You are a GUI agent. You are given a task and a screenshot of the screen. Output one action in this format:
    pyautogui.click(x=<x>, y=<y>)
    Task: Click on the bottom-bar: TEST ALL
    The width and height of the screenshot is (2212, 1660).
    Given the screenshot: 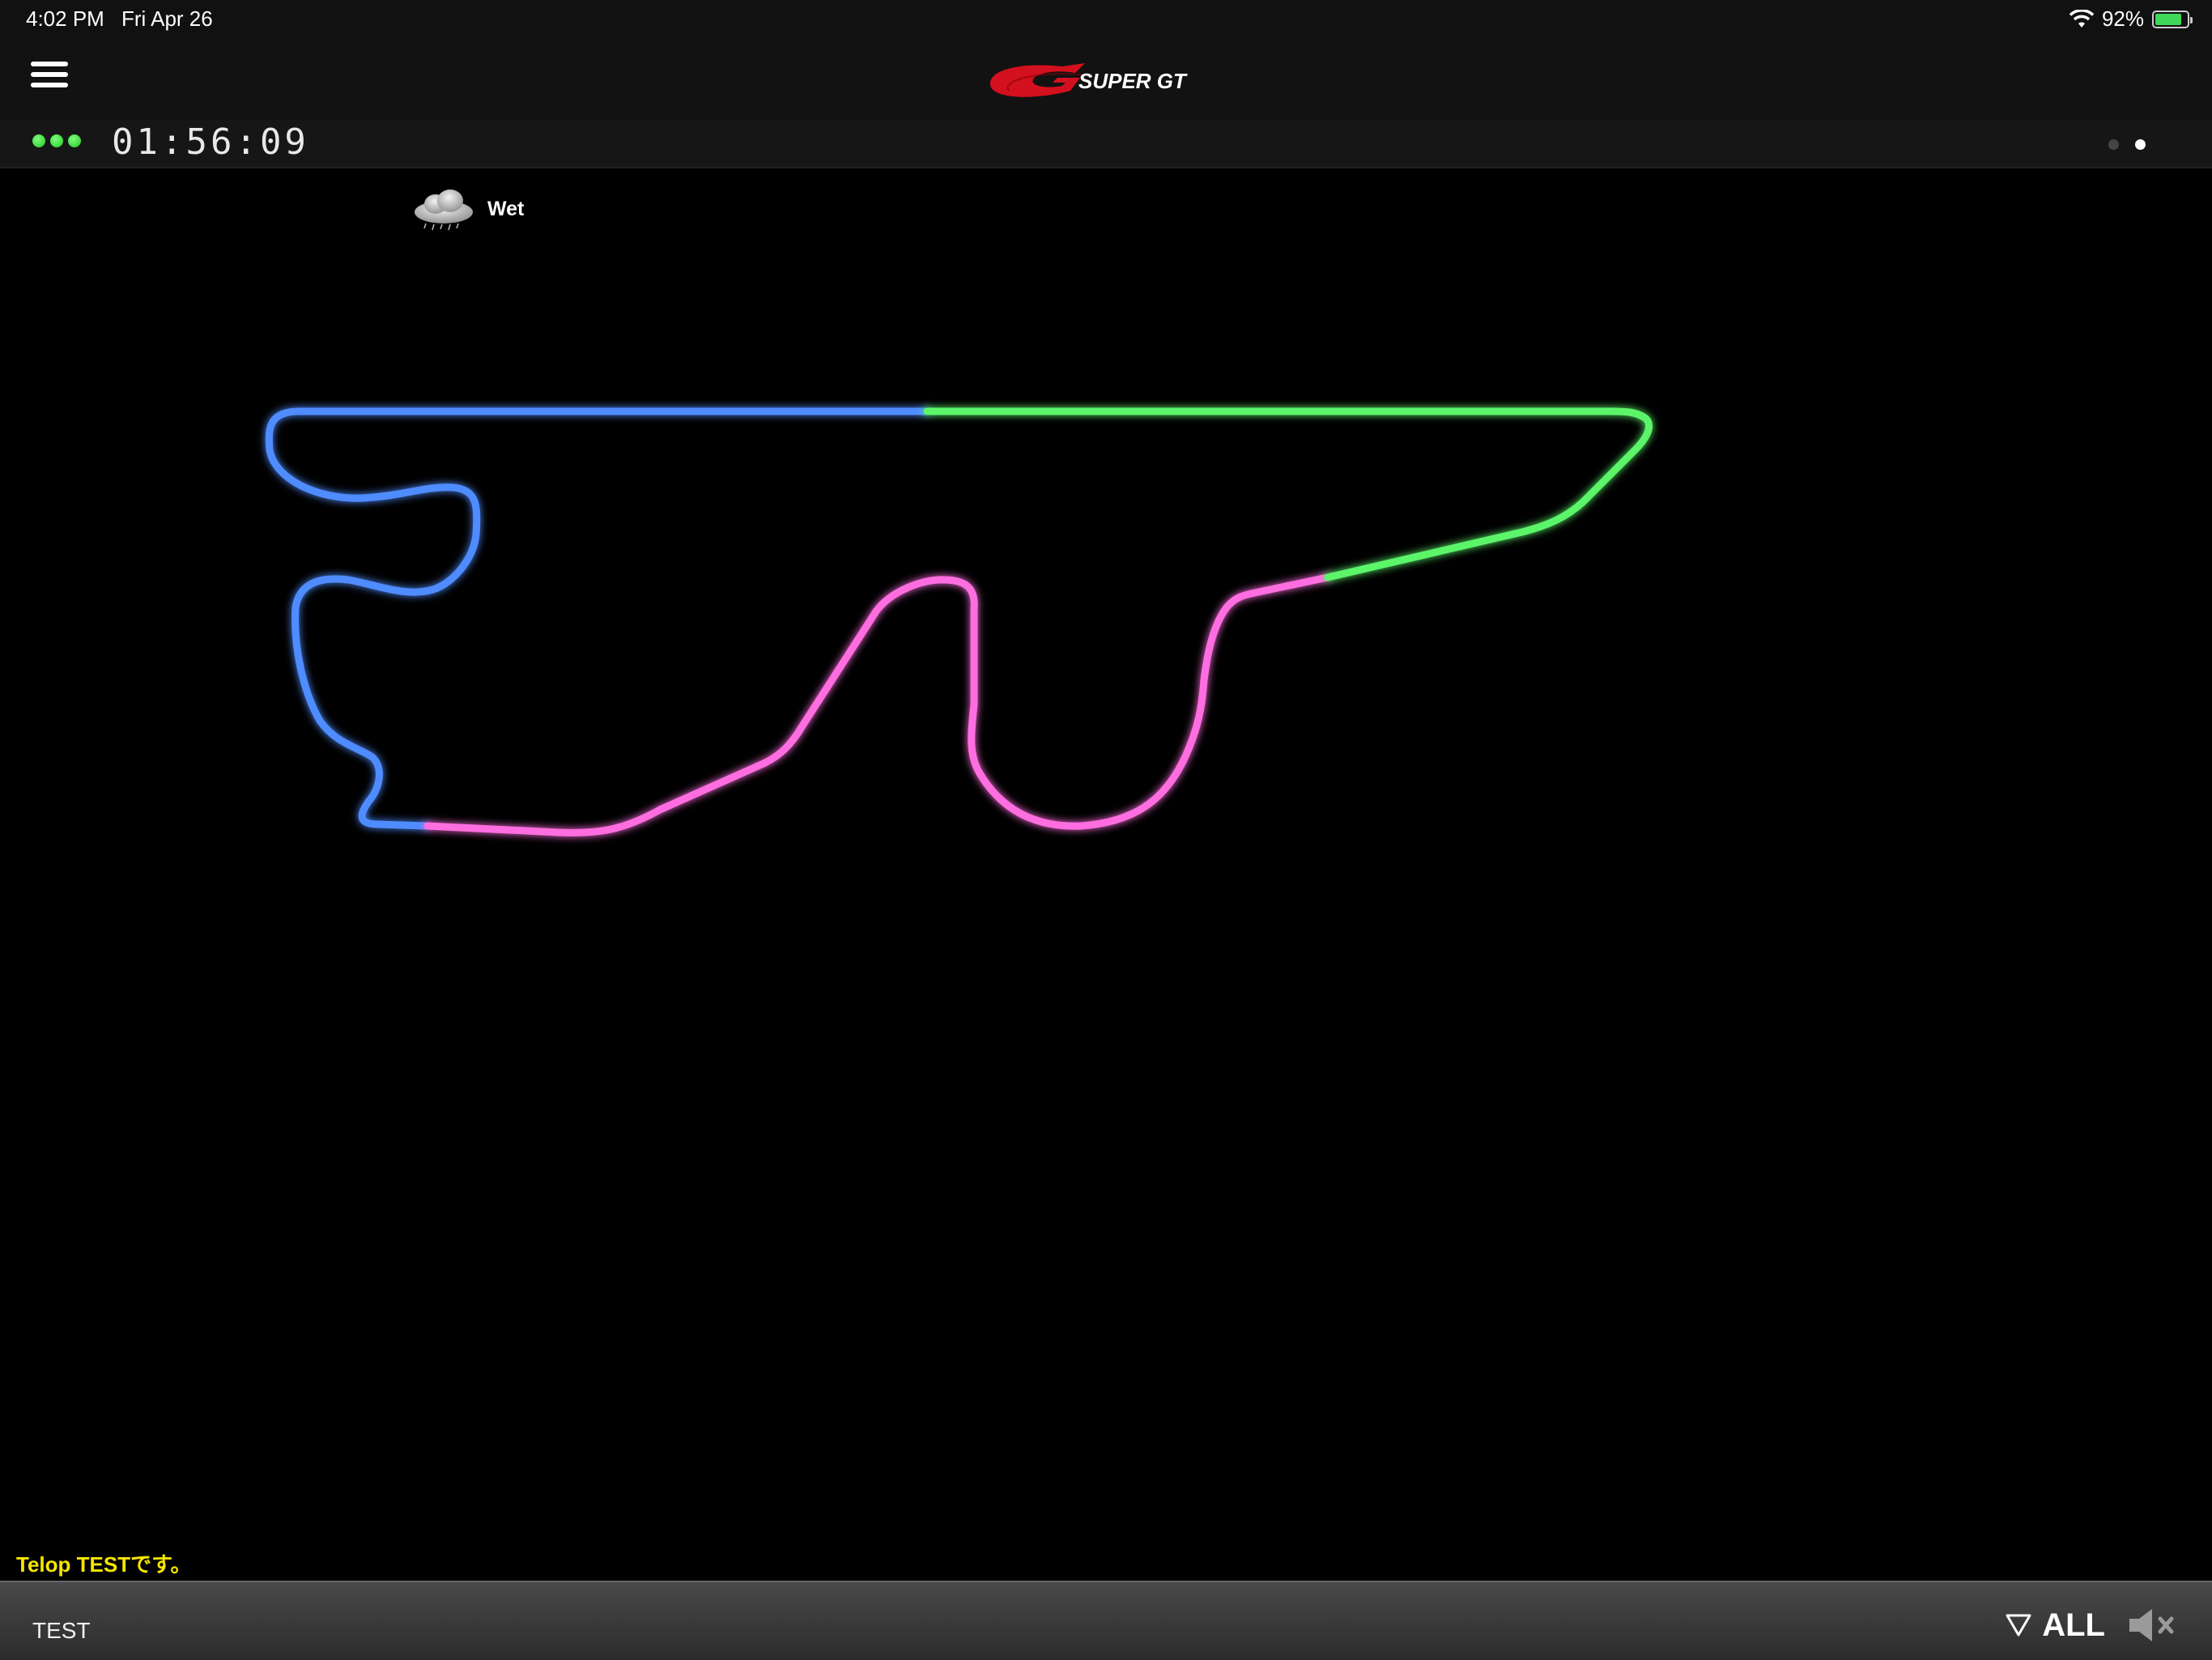 What is the action you would take?
    pyautogui.click(x=1106, y=1620)
    